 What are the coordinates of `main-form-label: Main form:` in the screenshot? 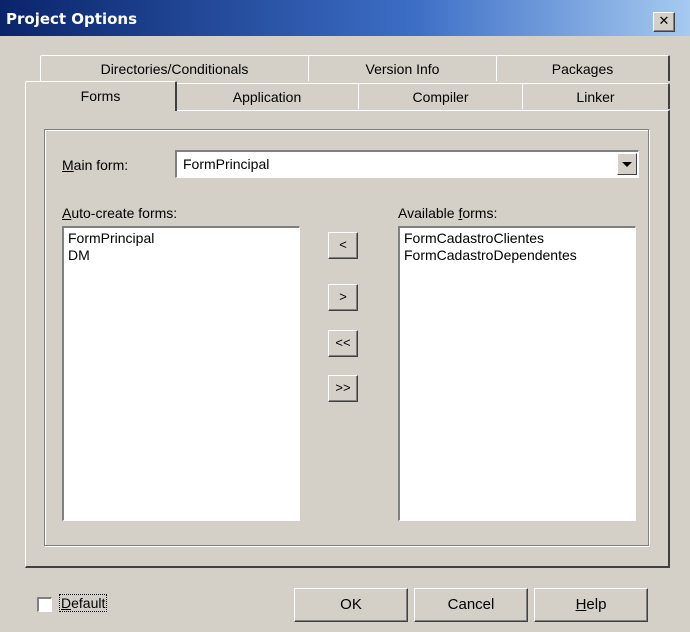 It's located at (95, 165).